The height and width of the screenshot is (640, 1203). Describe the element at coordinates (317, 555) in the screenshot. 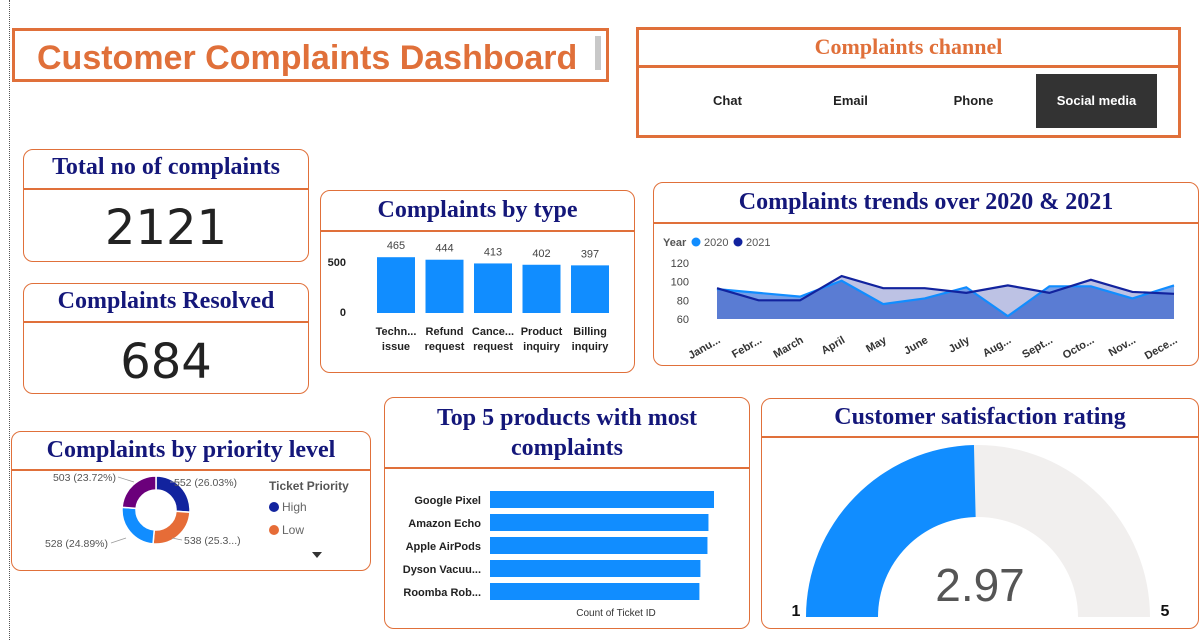

I see `legend-scroll-down-icon` at that location.